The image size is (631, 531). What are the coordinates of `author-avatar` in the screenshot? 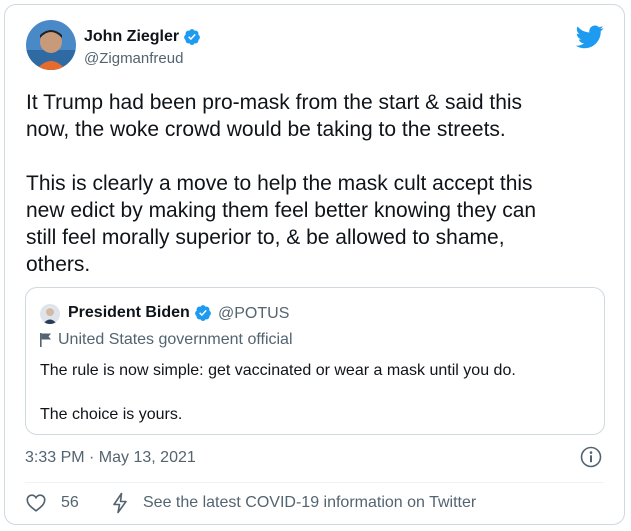 It's located at (51, 45).